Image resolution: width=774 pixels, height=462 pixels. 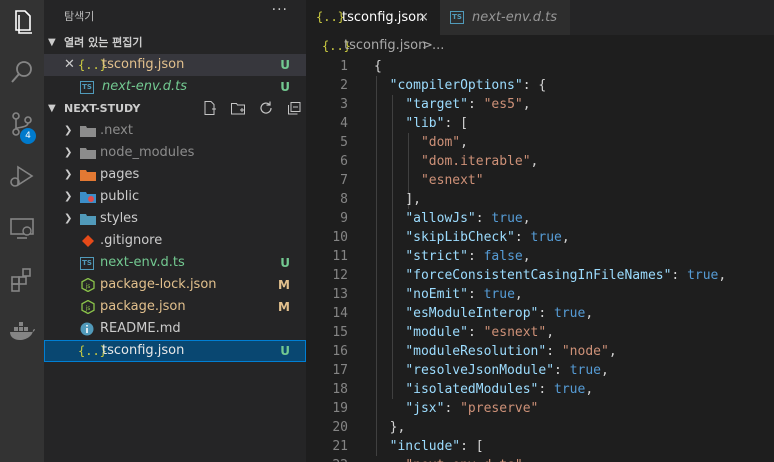 I want to click on open-editor-item-next-env: TS next-env.d.ts U, so click(x=175, y=87).